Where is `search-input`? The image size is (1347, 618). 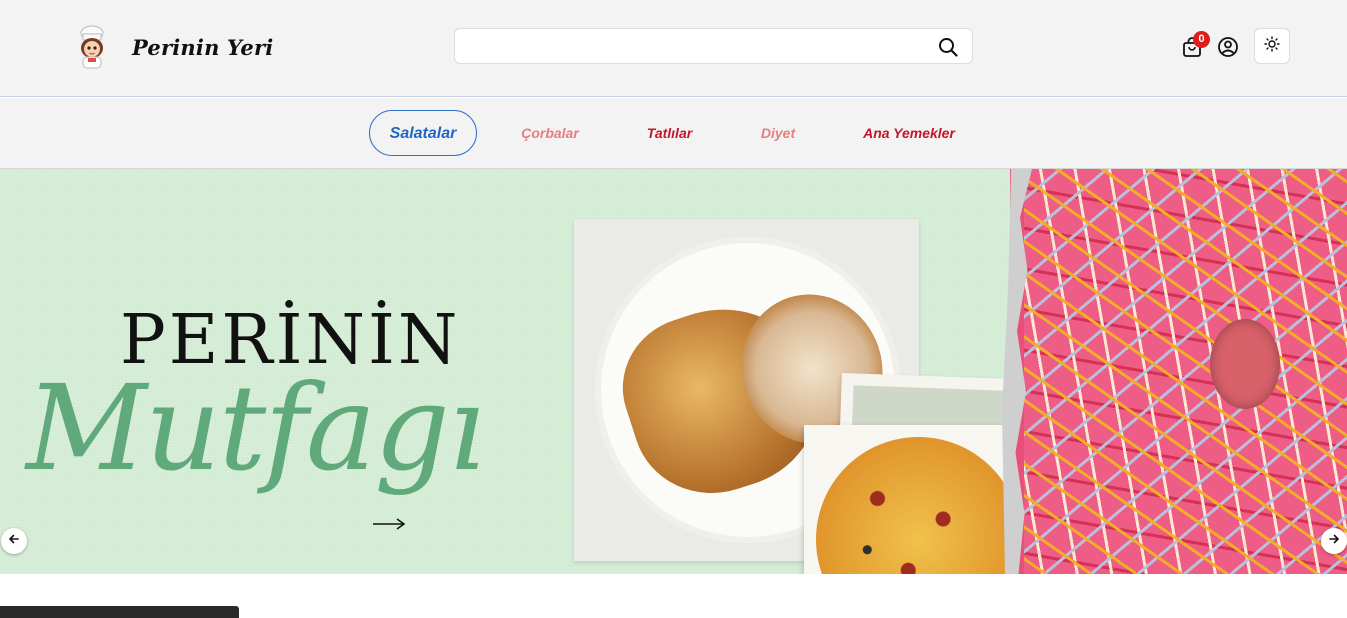
search-input is located at coordinates (690, 46).